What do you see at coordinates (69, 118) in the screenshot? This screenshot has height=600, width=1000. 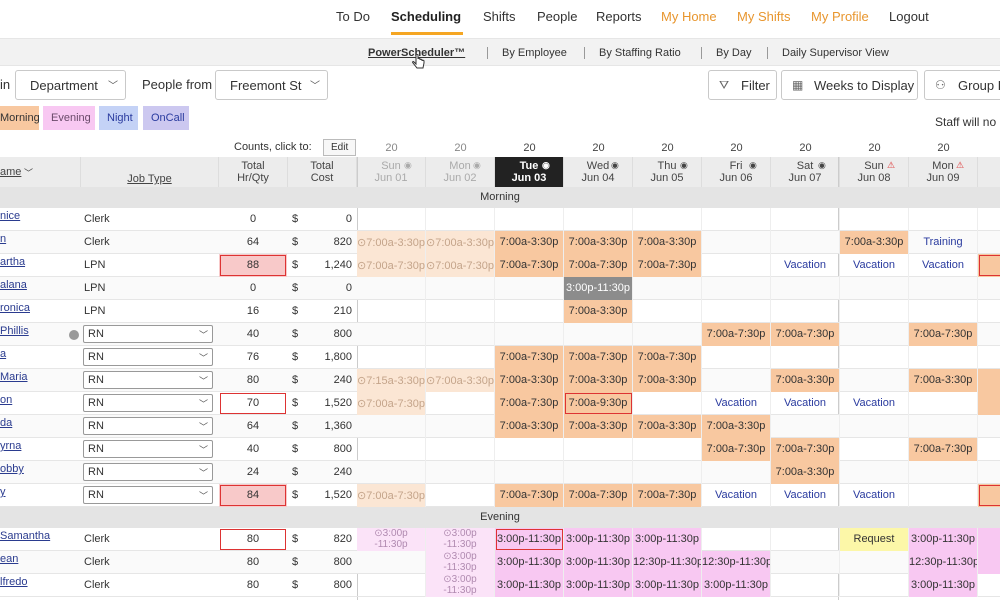 I see `legend-evening: Evening` at bounding box center [69, 118].